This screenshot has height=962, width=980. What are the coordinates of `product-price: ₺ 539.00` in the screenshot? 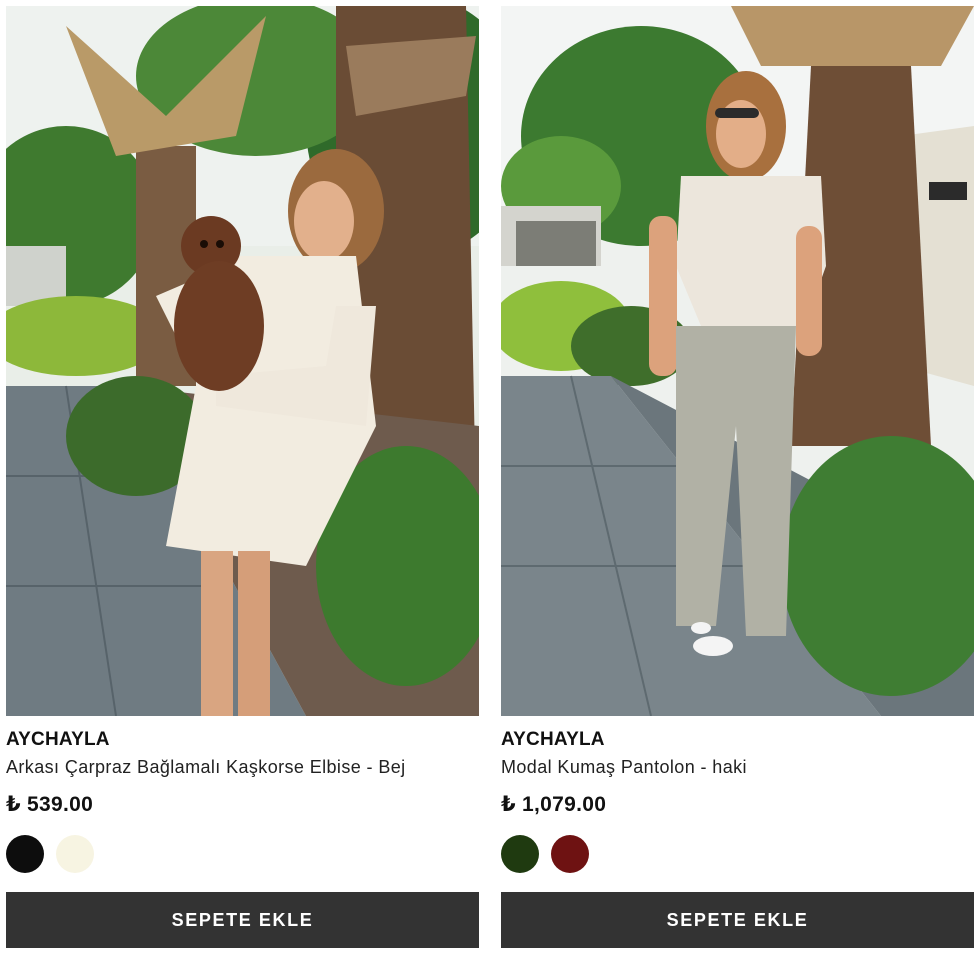 It's located at (50, 804).